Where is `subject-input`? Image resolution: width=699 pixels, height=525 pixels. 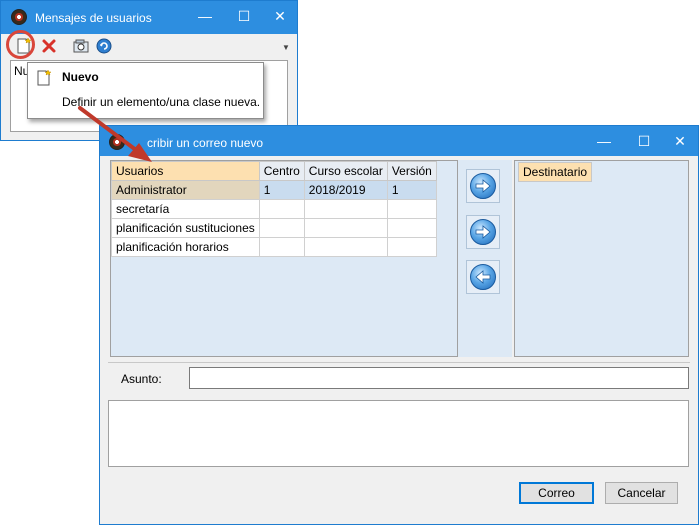
subject-input is located at coordinates (439, 378).